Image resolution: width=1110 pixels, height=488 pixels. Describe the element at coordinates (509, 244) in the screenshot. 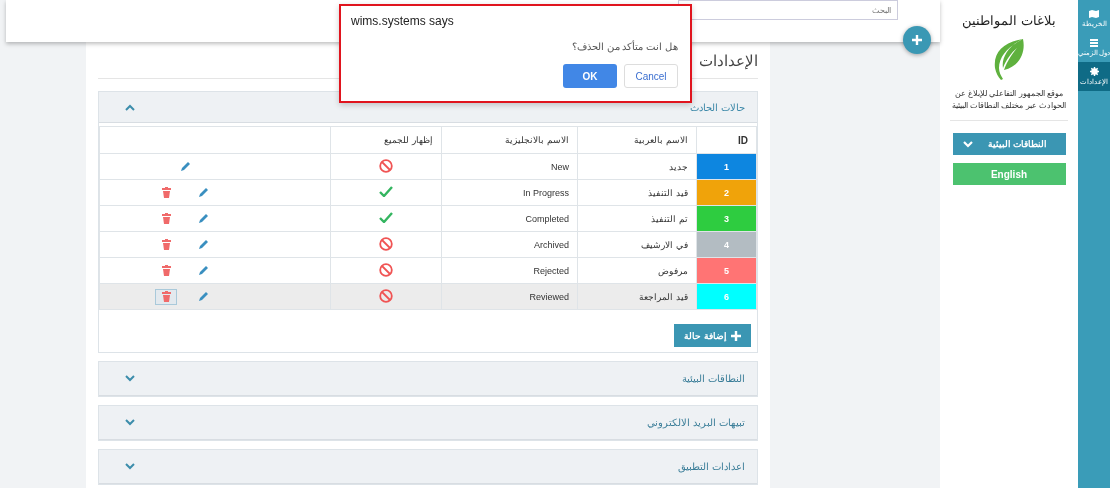

I see `table-cell: Archived` at that location.